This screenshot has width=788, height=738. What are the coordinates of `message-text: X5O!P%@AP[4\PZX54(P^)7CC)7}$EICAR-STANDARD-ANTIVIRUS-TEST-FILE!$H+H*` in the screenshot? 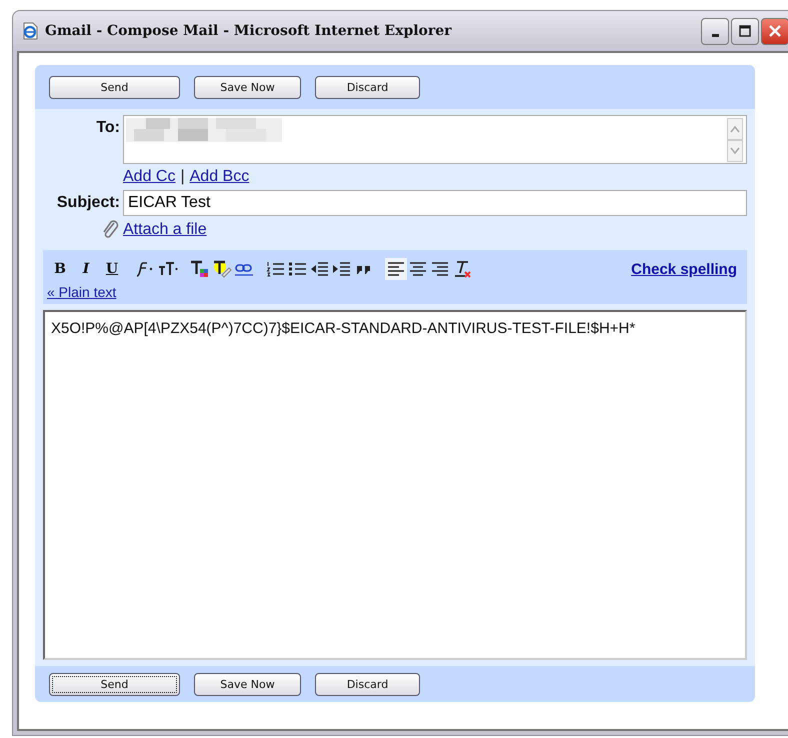 It's located at (343, 328).